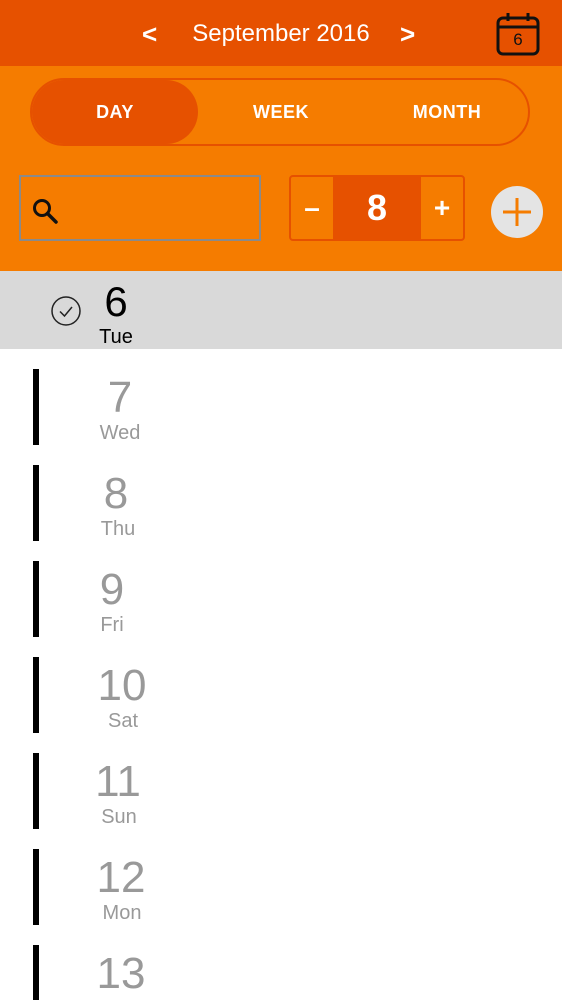 The width and height of the screenshot is (562, 1000). I want to click on day-name: Tue, so click(116, 337).